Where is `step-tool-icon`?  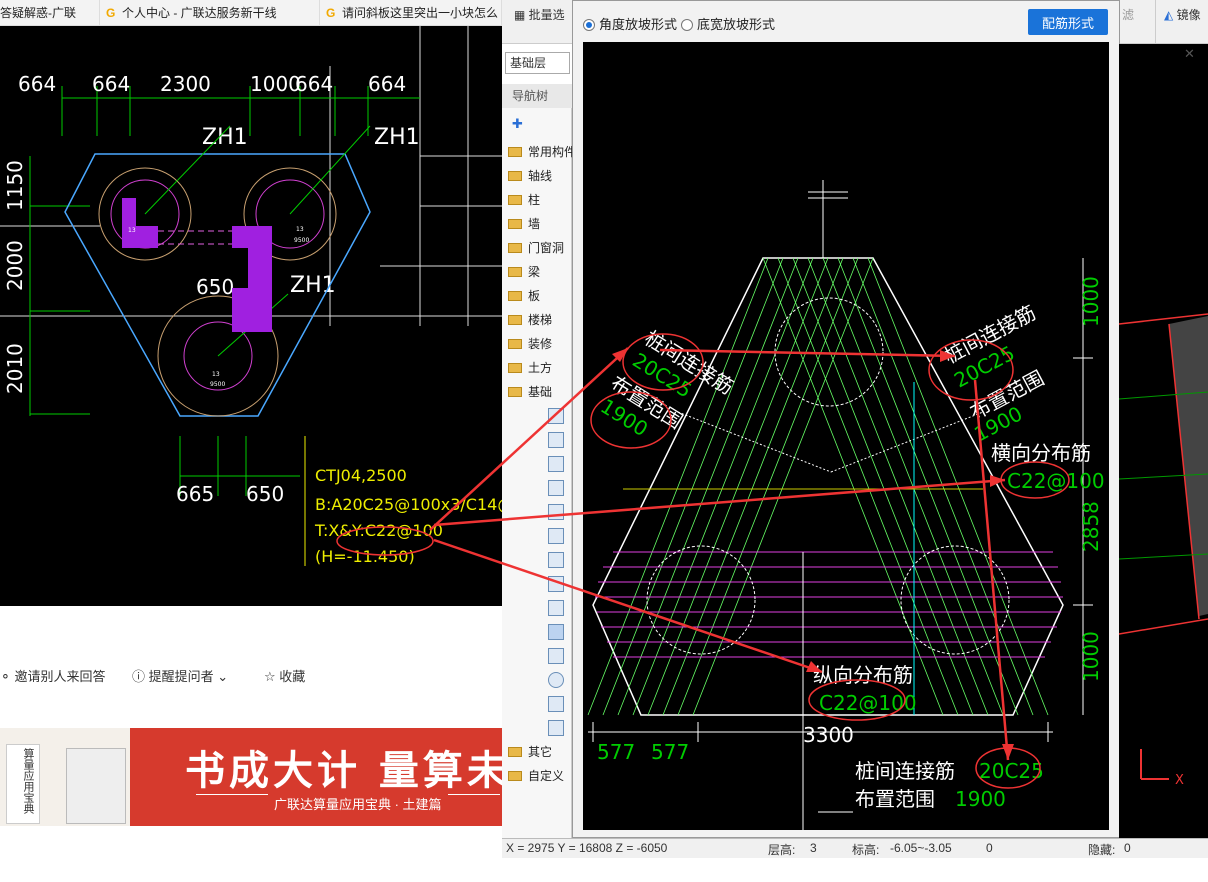
step-tool-icon is located at coordinates (556, 584).